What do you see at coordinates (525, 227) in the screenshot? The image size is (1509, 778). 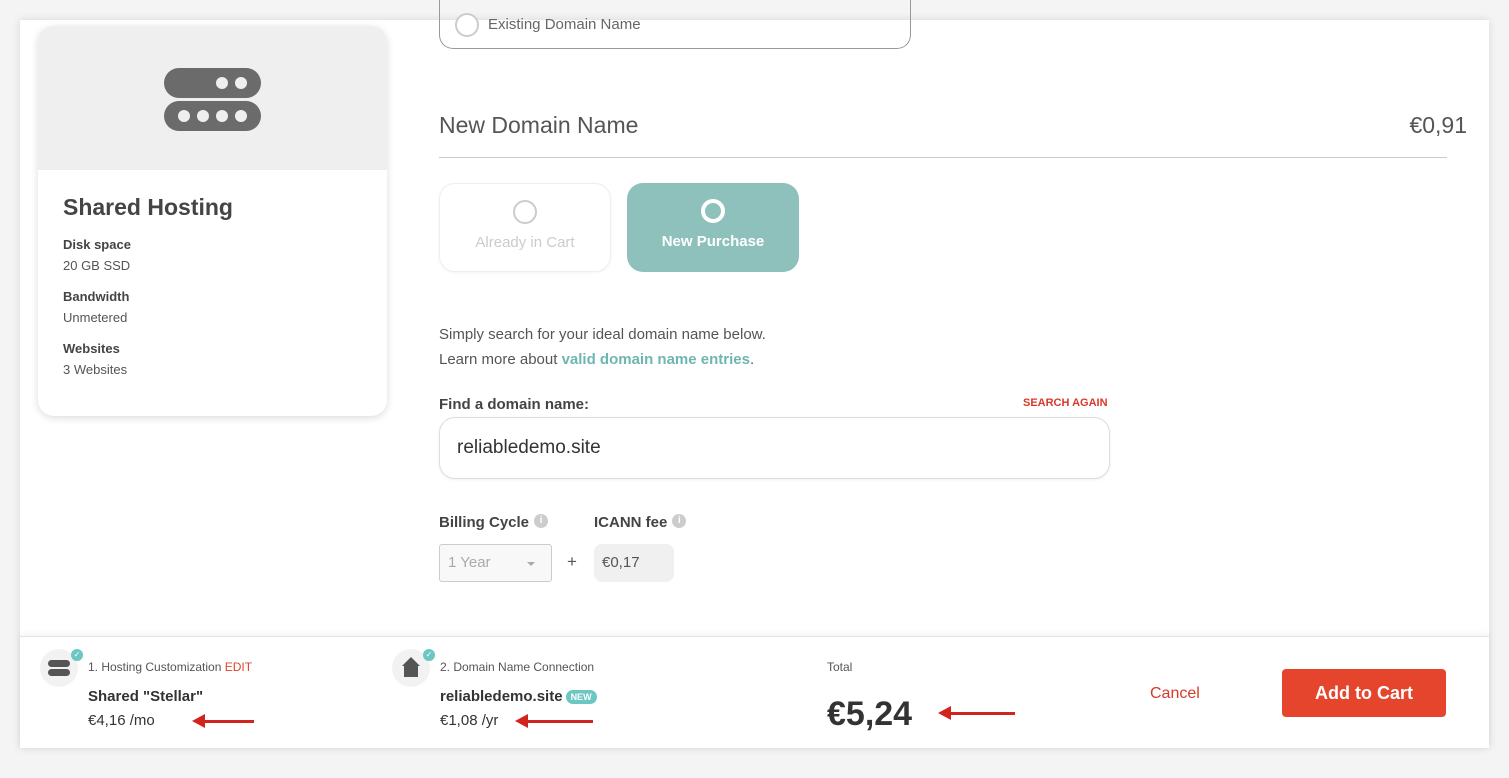 I see `already-in-cart-option: Already in Cart` at bounding box center [525, 227].